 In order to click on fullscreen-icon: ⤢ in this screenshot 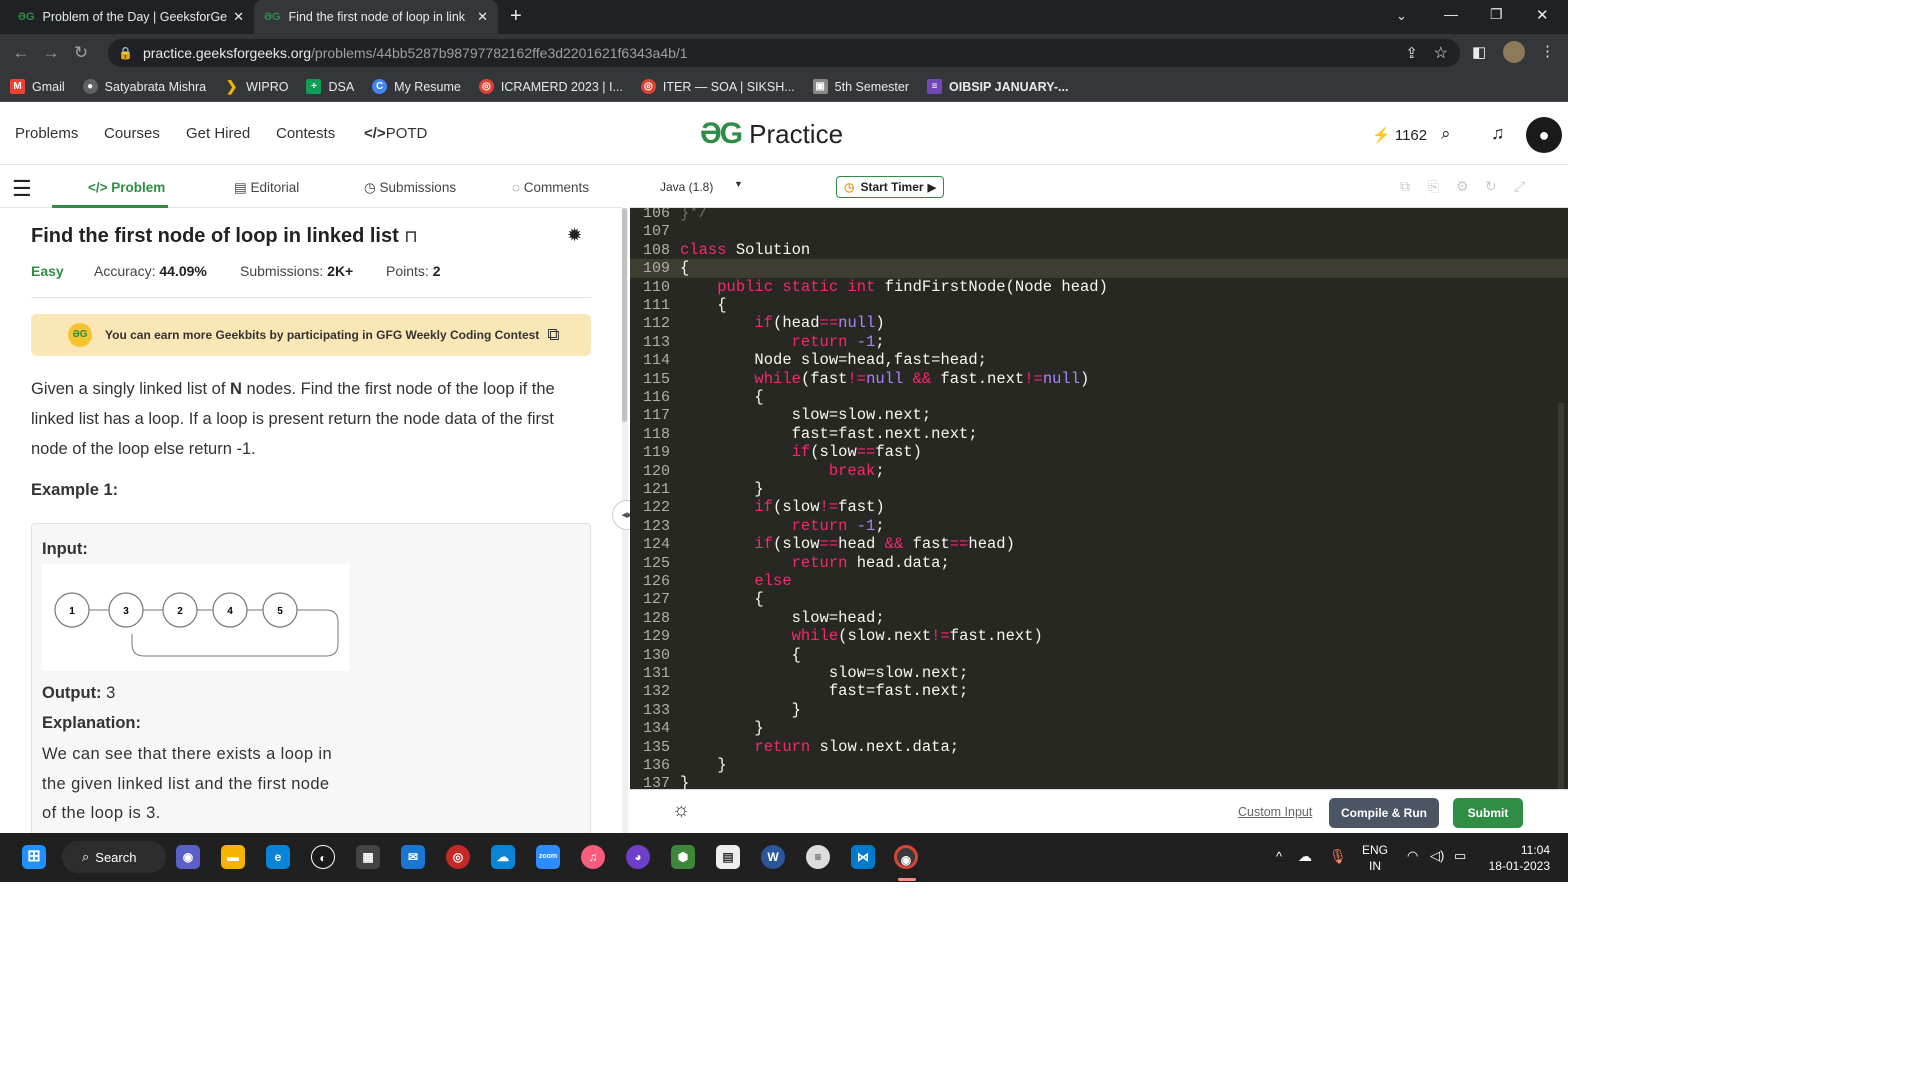, I will do `click(1519, 186)`.